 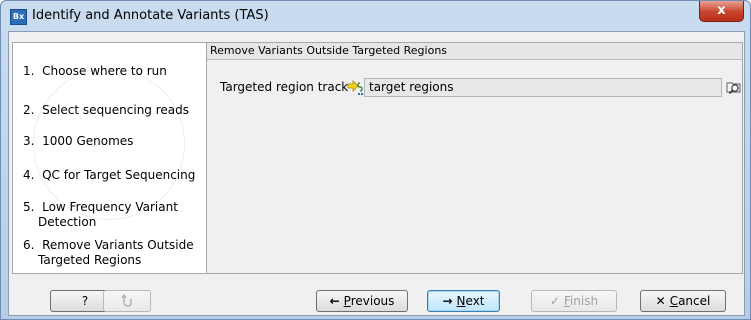 I want to click on track-icon, so click(x=355, y=87).